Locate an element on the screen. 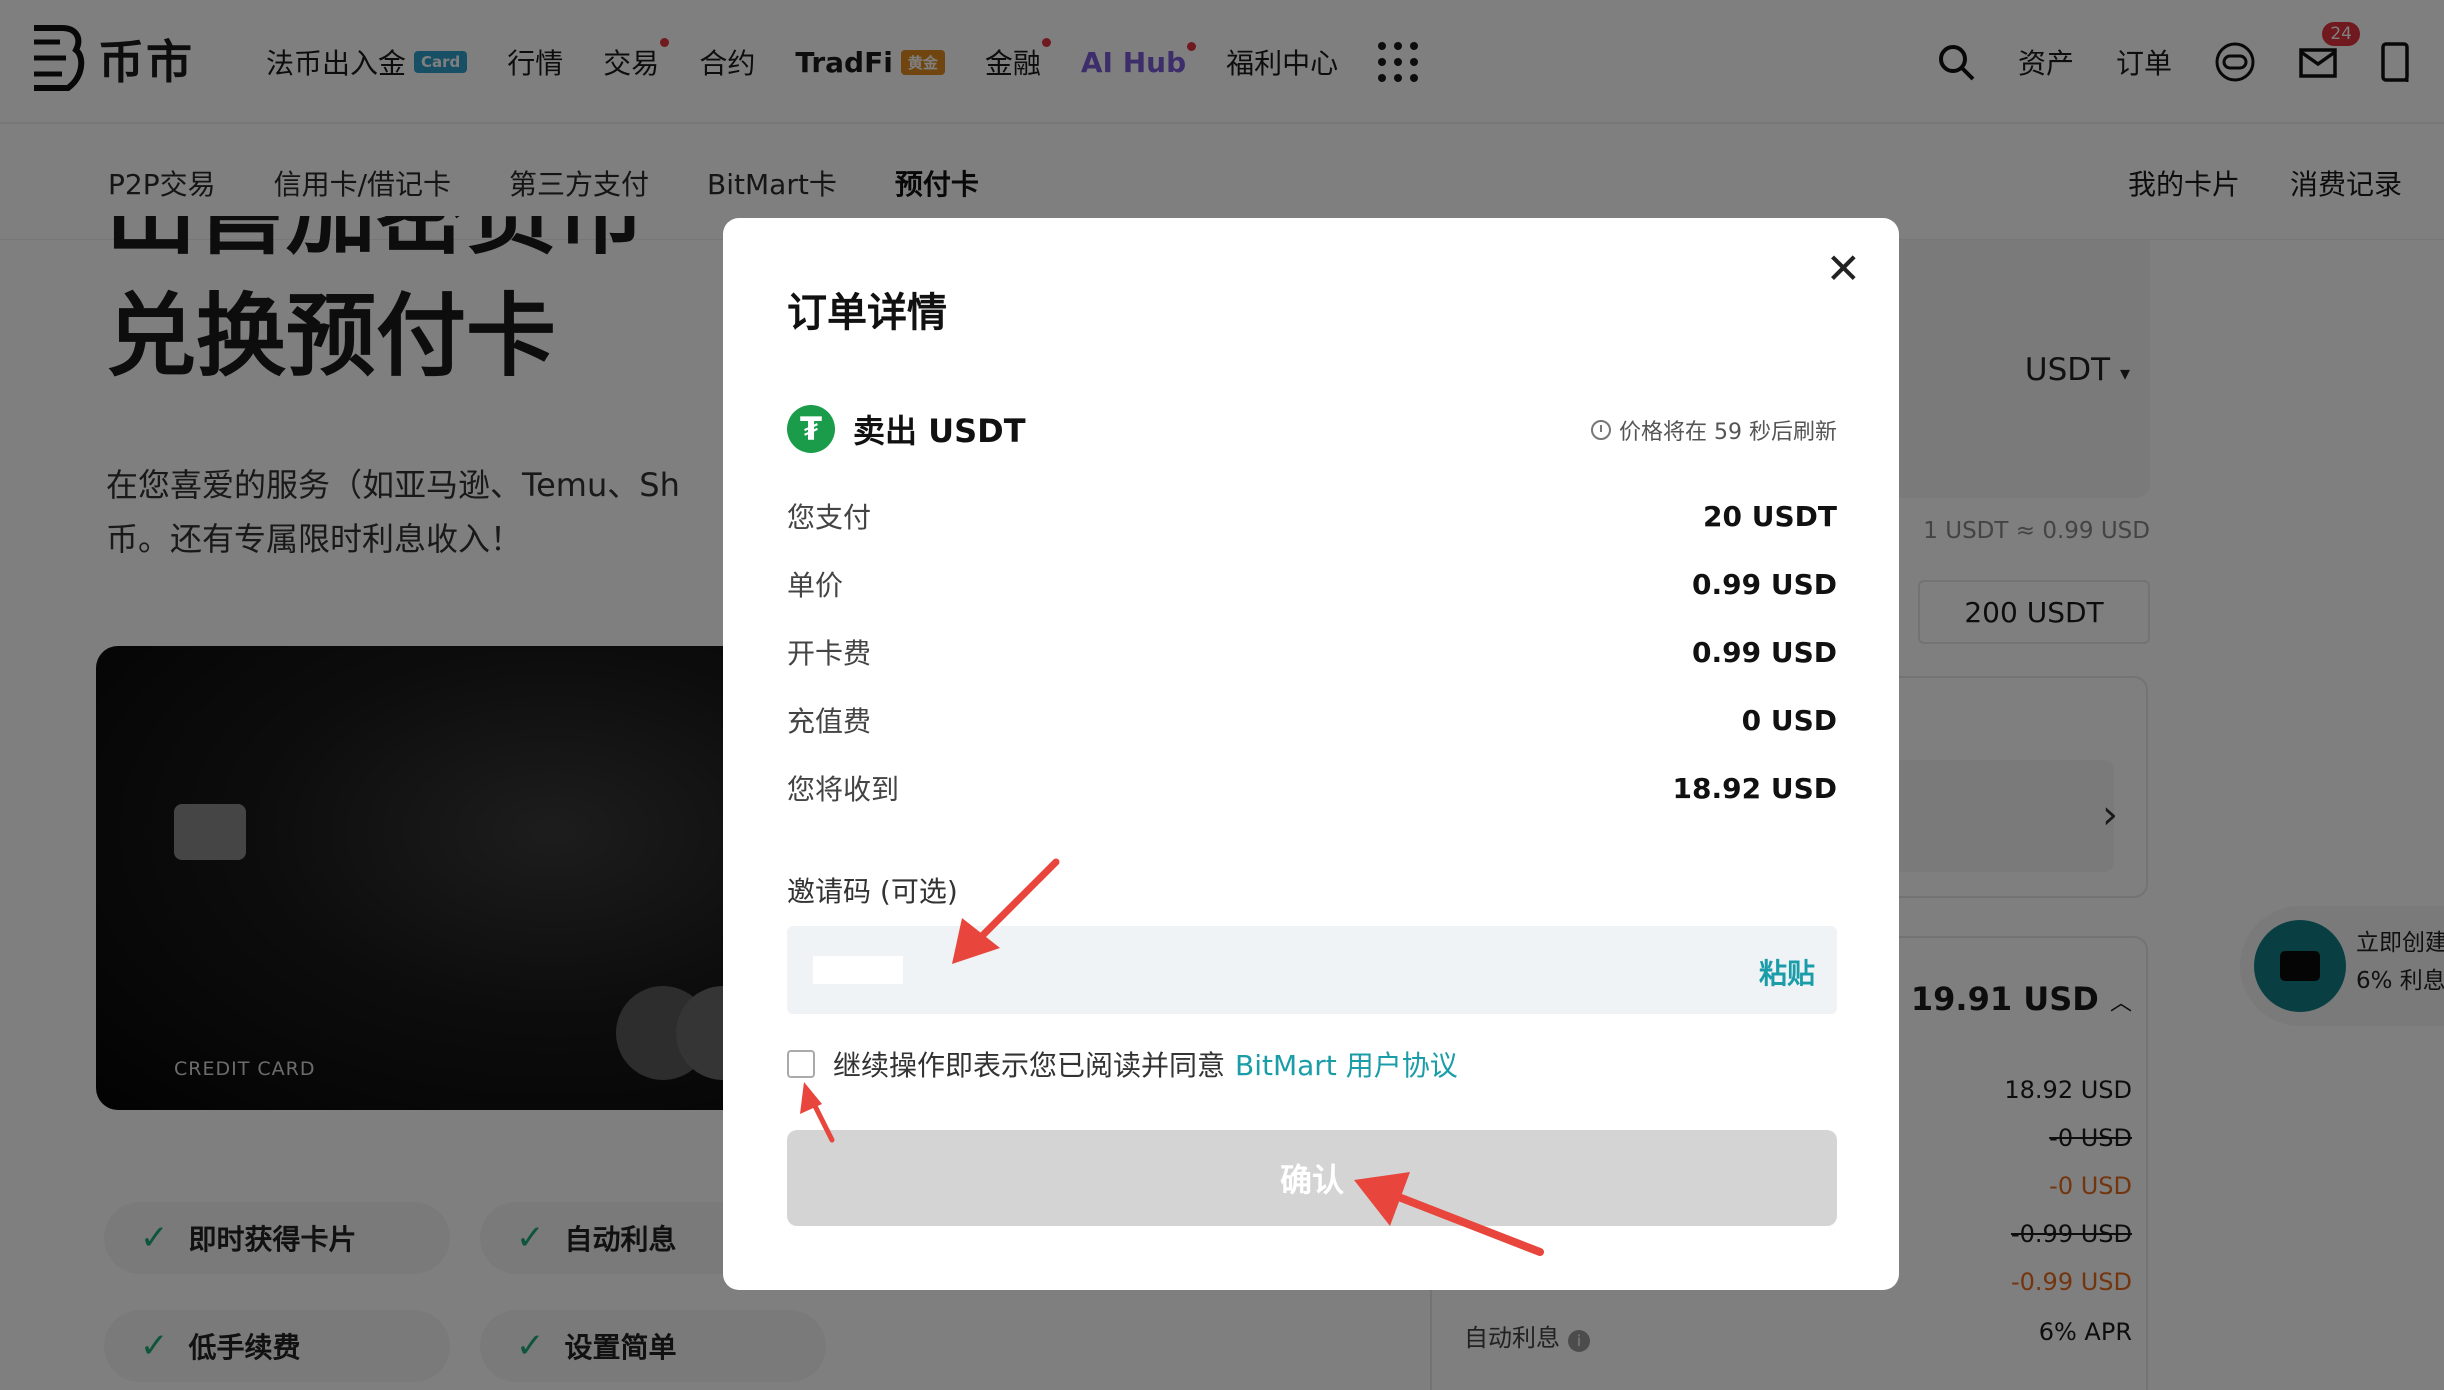 The image size is (2444, 1390). refresh-text: 价格将在 59 秒后刷新 is located at coordinates (1728, 432).